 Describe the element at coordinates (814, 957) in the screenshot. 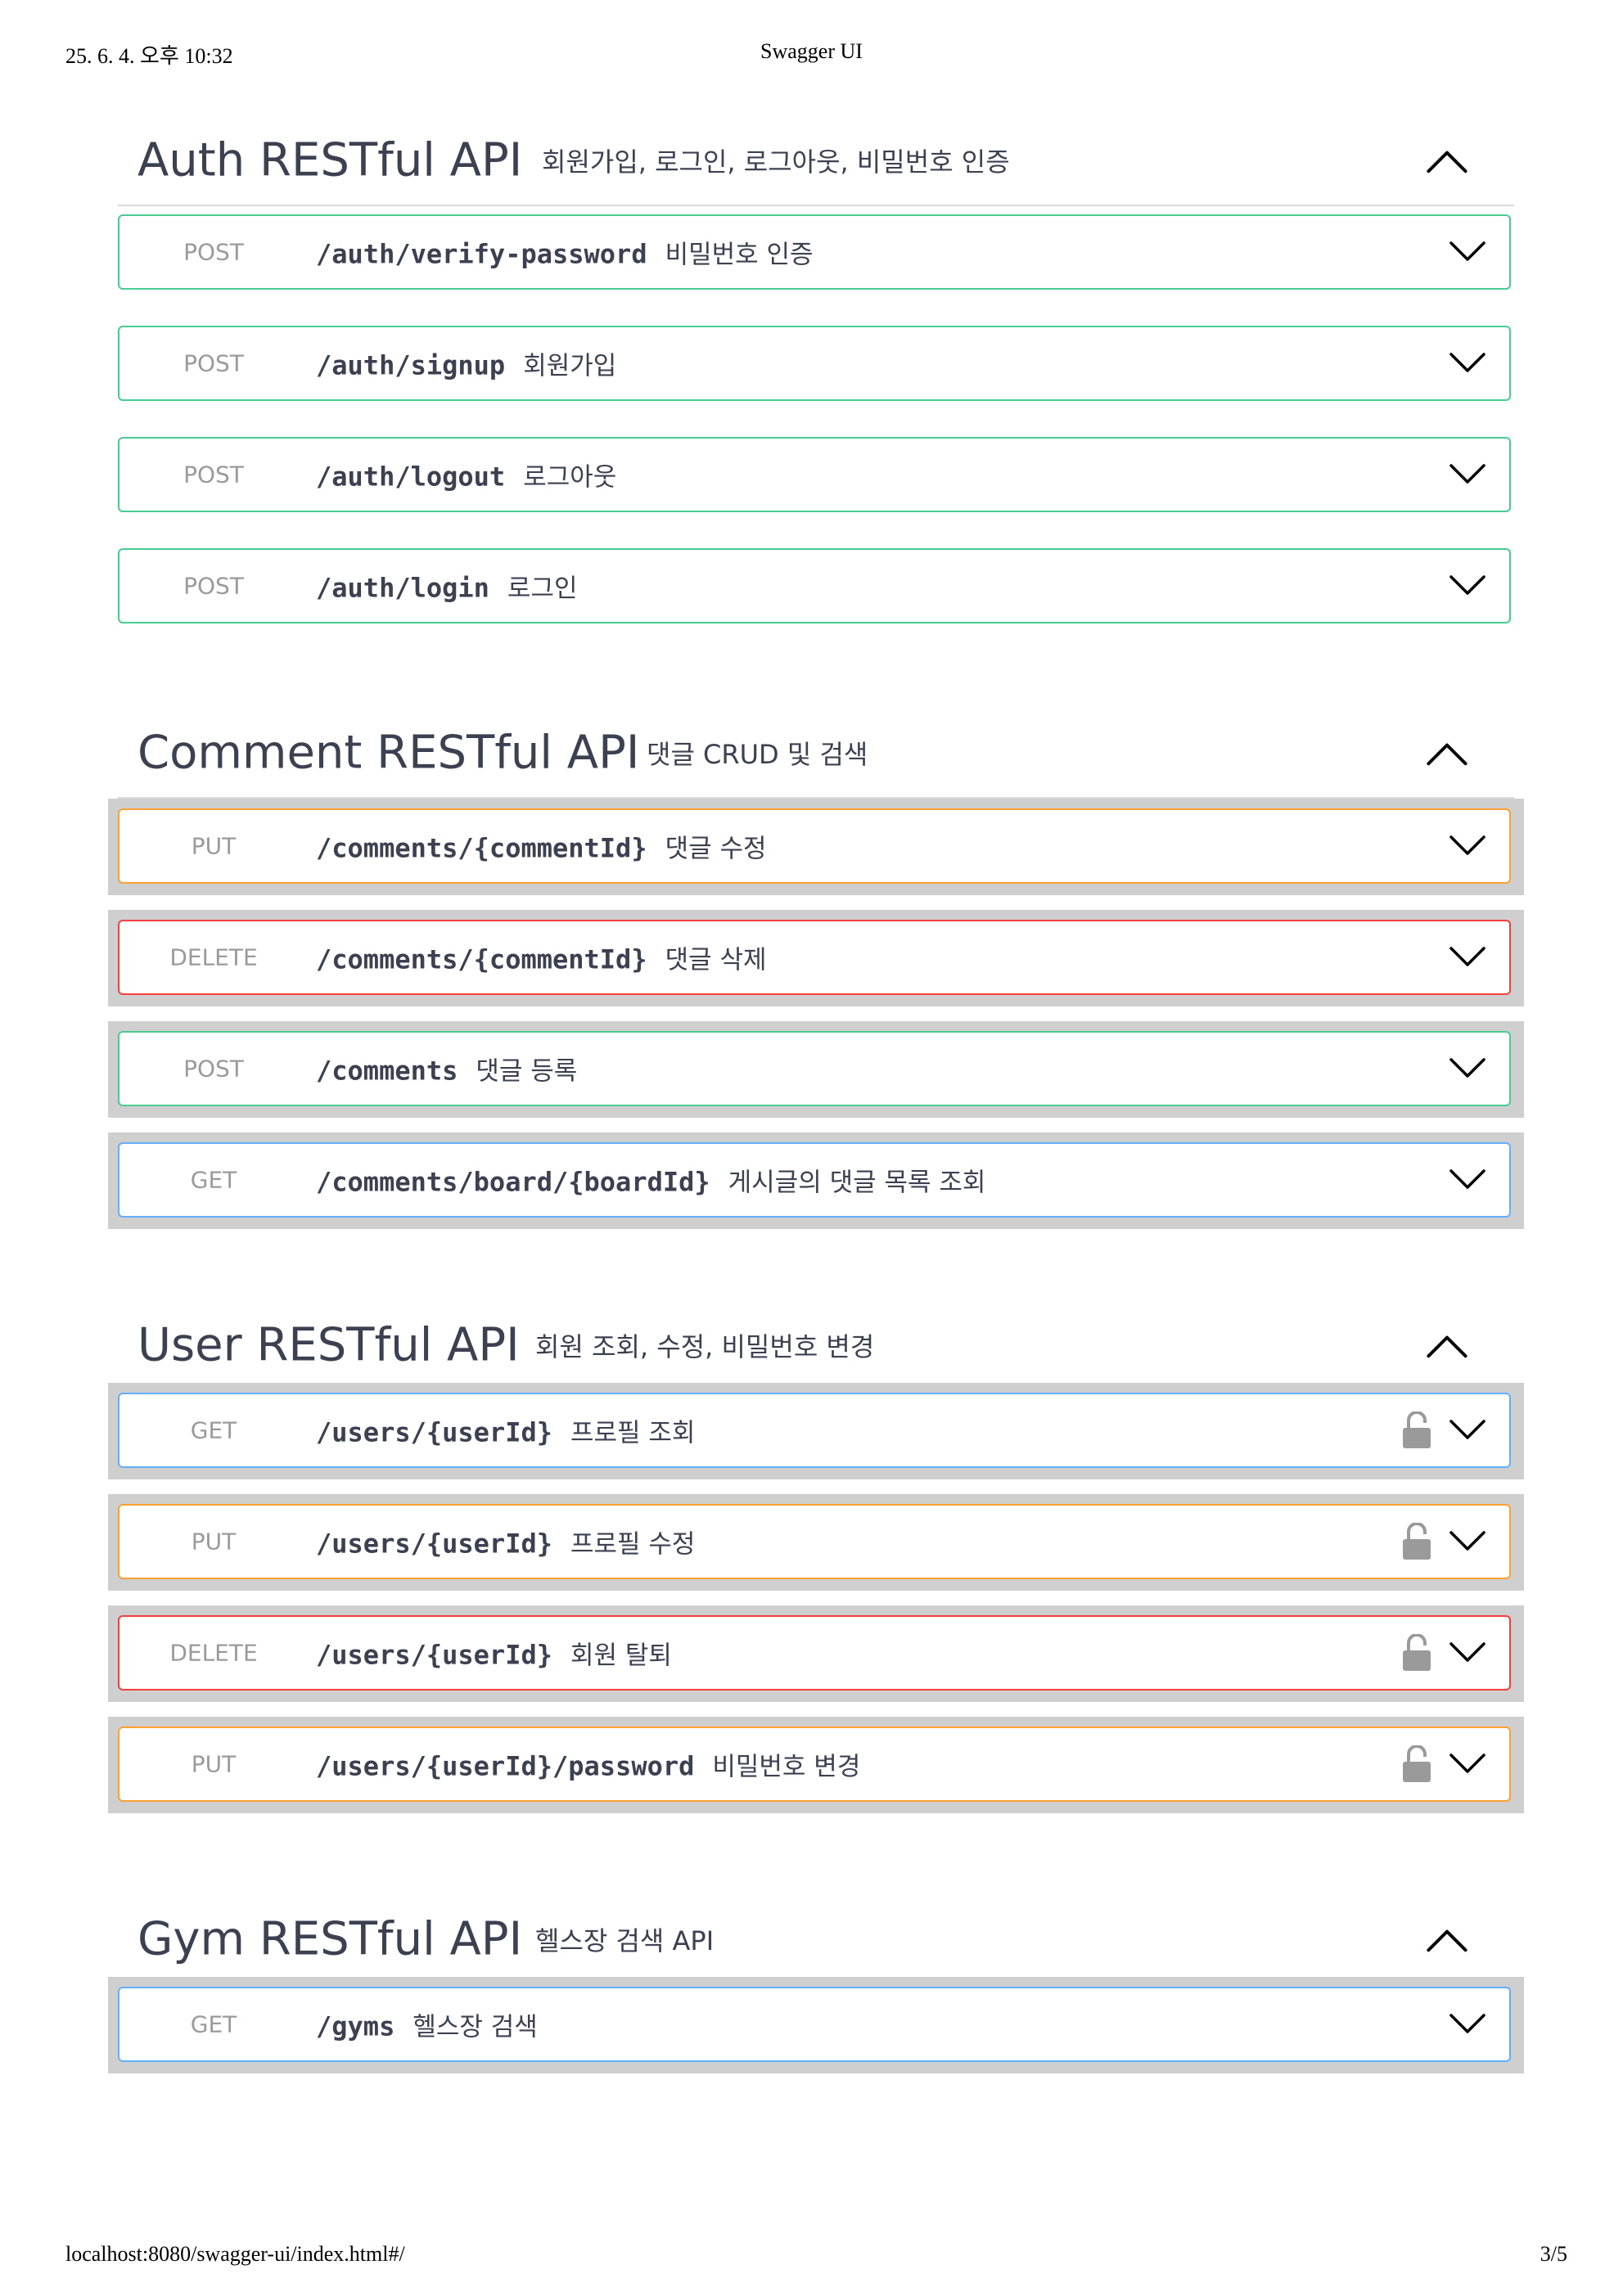

I see `operation-delete: DELETE/comments/{commentId} 댓글 삭제` at that location.